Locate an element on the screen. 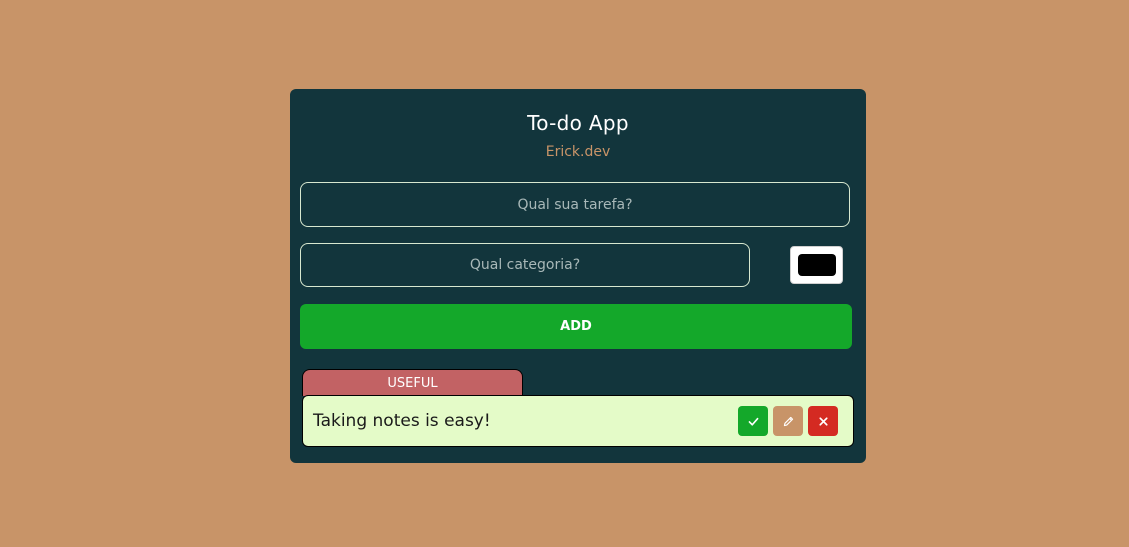 The width and height of the screenshot is (1129, 547). task-input is located at coordinates (575, 204).